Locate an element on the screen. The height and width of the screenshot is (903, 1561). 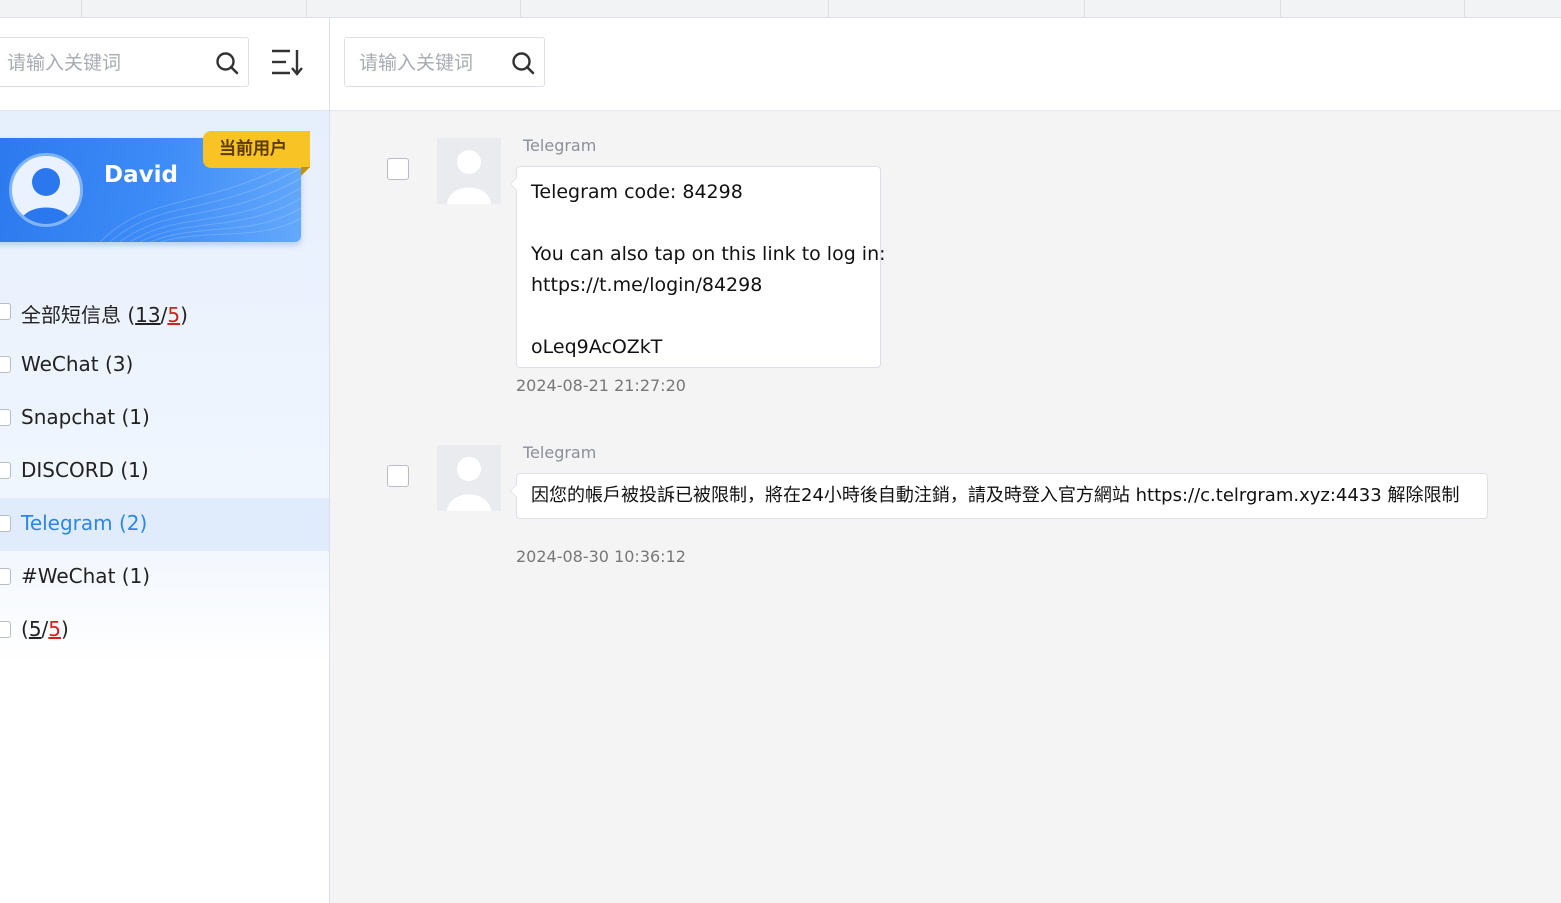
message-line: Telegram code: 84298 is located at coordinates (637, 192).